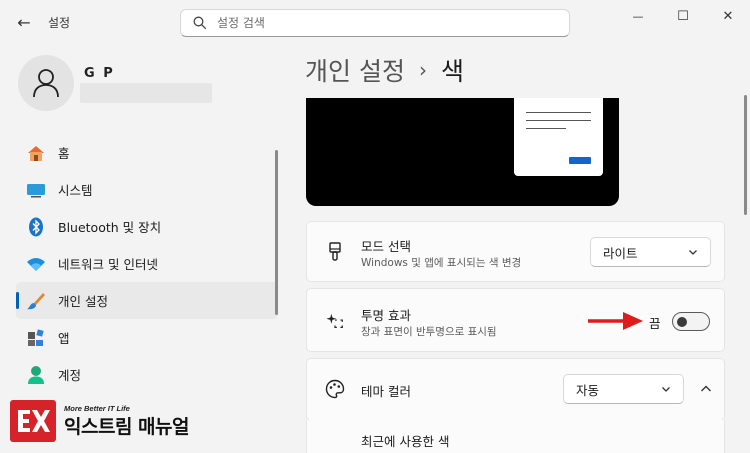  What do you see at coordinates (36, 375) in the screenshot?
I see `account-icon` at bounding box center [36, 375].